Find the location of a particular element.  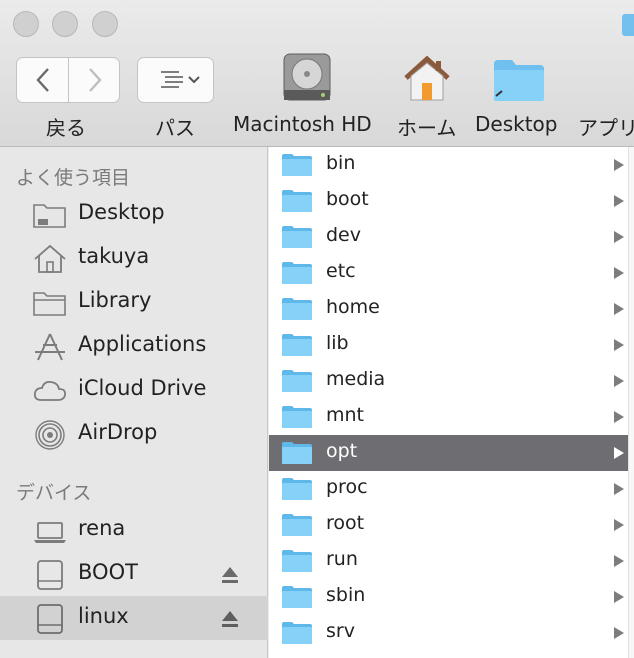

list-item: sbin is located at coordinates (448, 597).